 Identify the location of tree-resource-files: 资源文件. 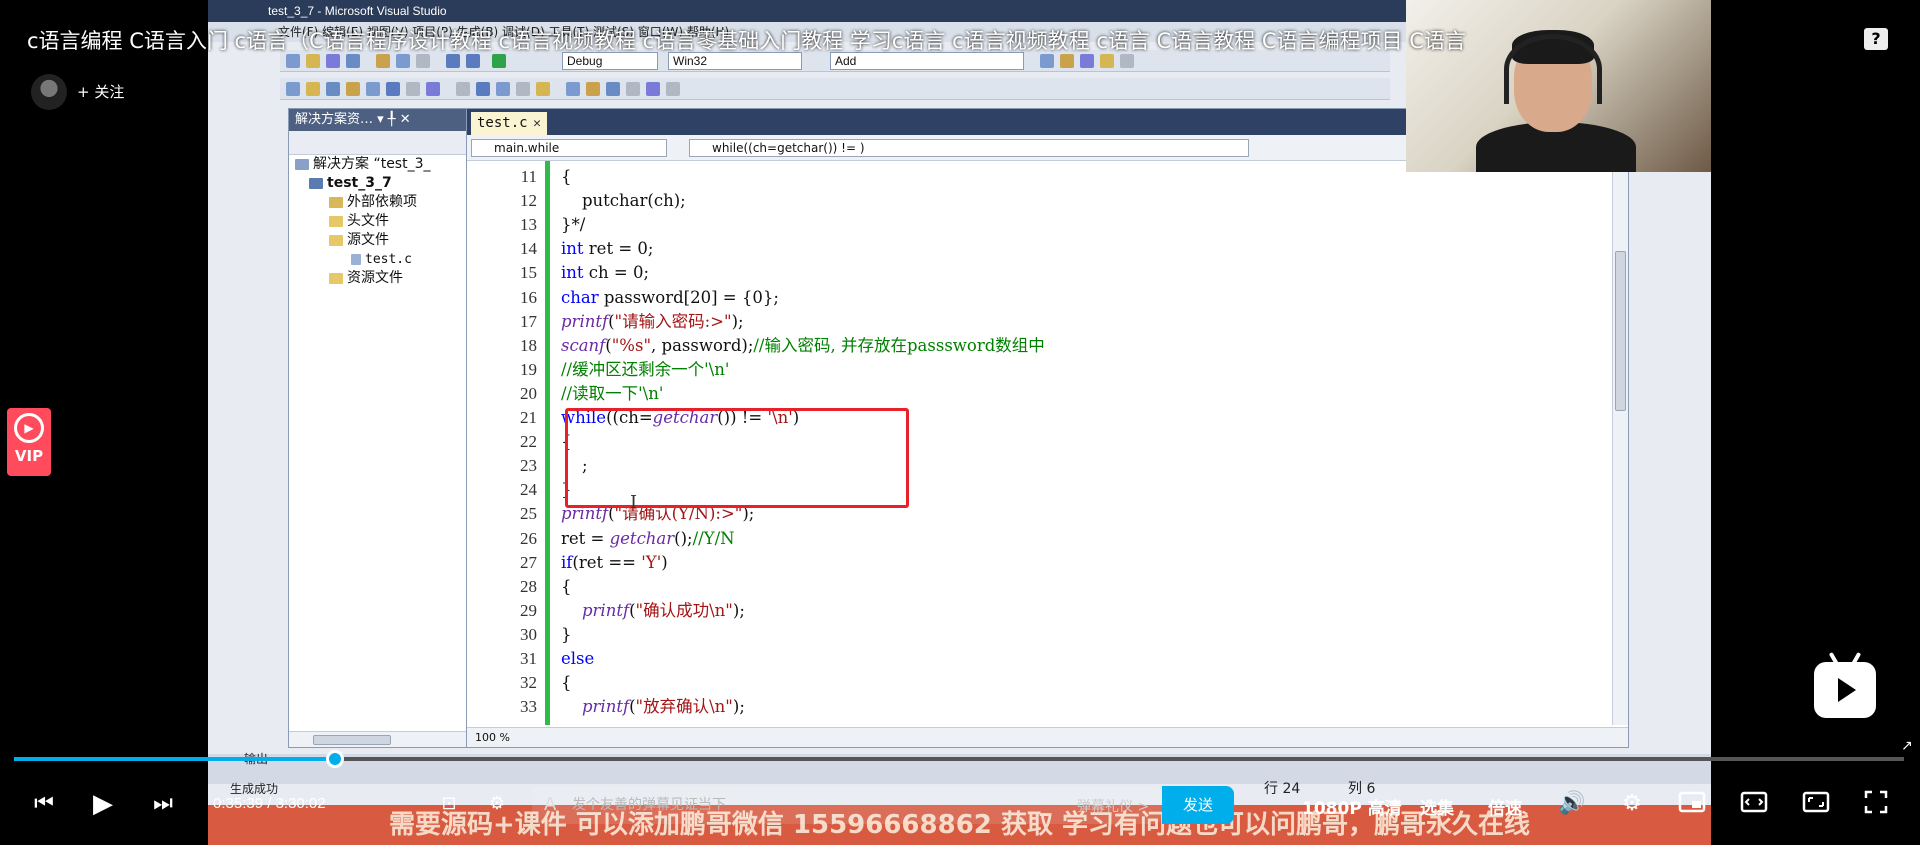
(378, 278).